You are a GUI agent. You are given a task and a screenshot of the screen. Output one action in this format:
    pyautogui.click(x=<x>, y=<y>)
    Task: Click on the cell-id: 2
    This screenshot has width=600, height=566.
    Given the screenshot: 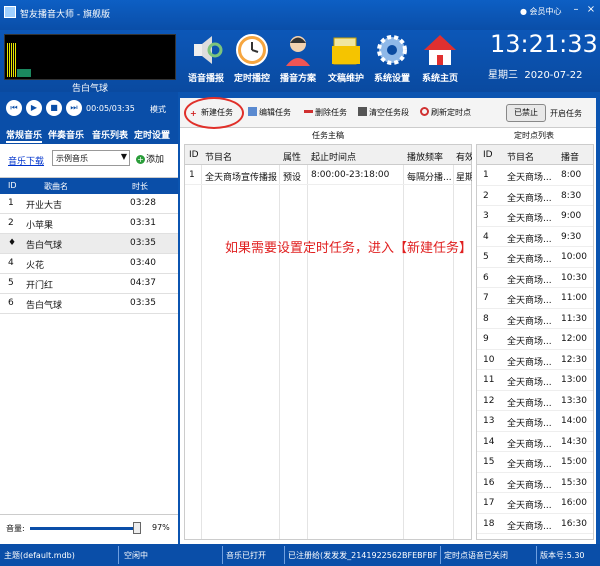 What is the action you would take?
    pyautogui.click(x=11, y=223)
    